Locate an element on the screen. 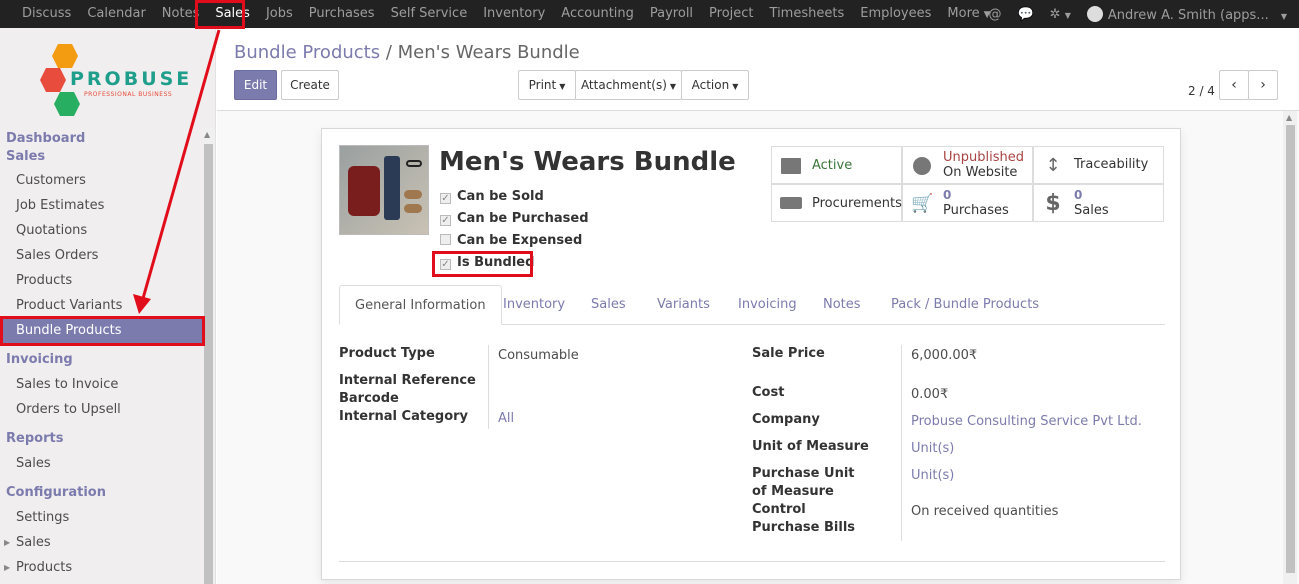 The image size is (1299, 584). highlight-bundle-products is located at coordinates (102, 331).